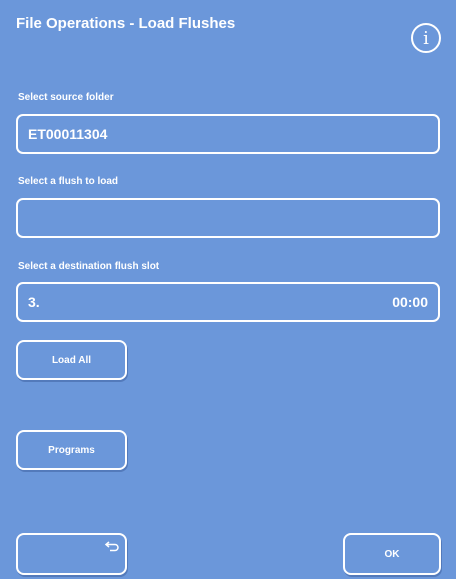  Describe the element at coordinates (66, 97) in the screenshot. I see `source-folder-label: Select source folder` at that location.